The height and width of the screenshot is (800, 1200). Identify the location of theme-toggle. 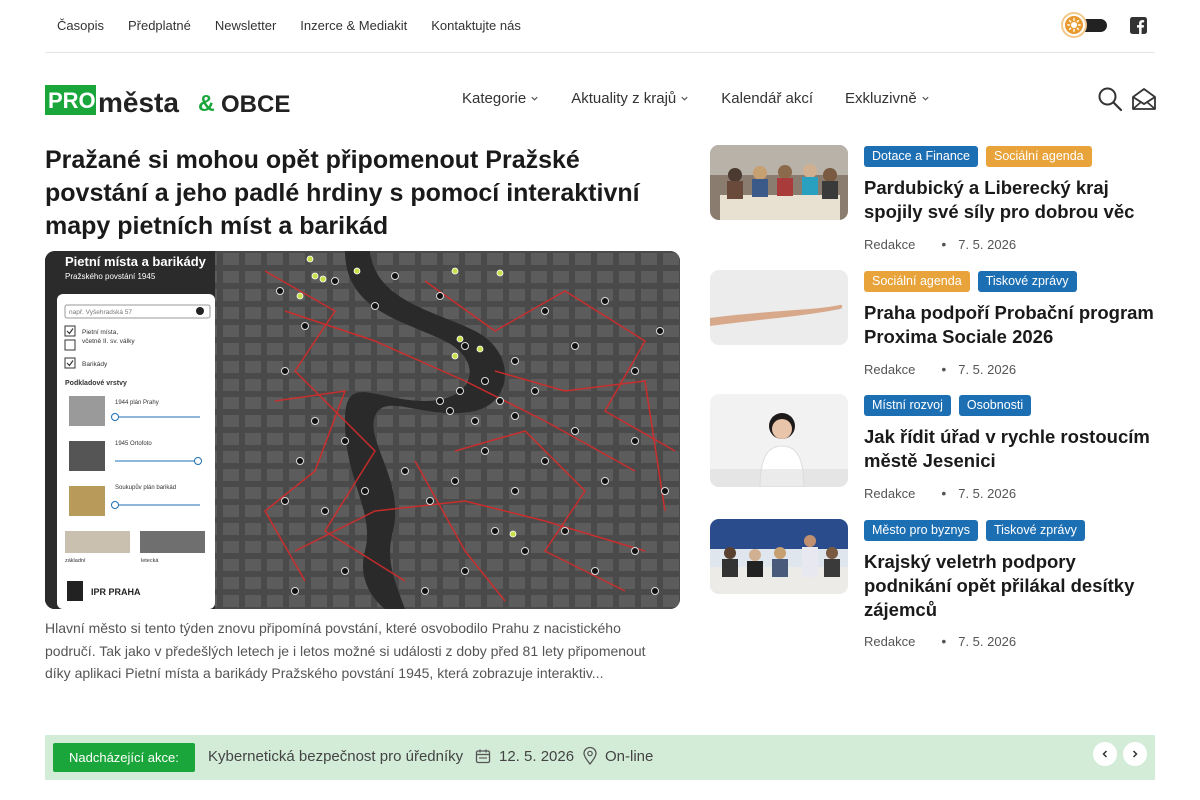
(1085, 25).